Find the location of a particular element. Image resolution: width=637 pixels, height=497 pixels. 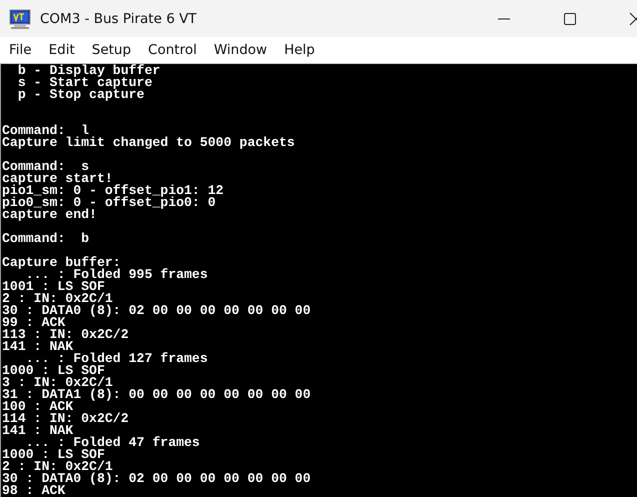

menu-item: Window is located at coordinates (241, 50).